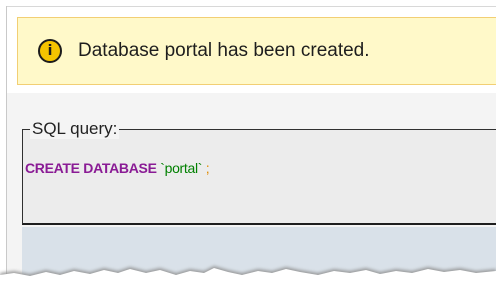 This screenshot has height=287, width=496. Describe the element at coordinates (91, 168) in the screenshot. I see `sql-keyword: CREATE DATABASE` at that location.